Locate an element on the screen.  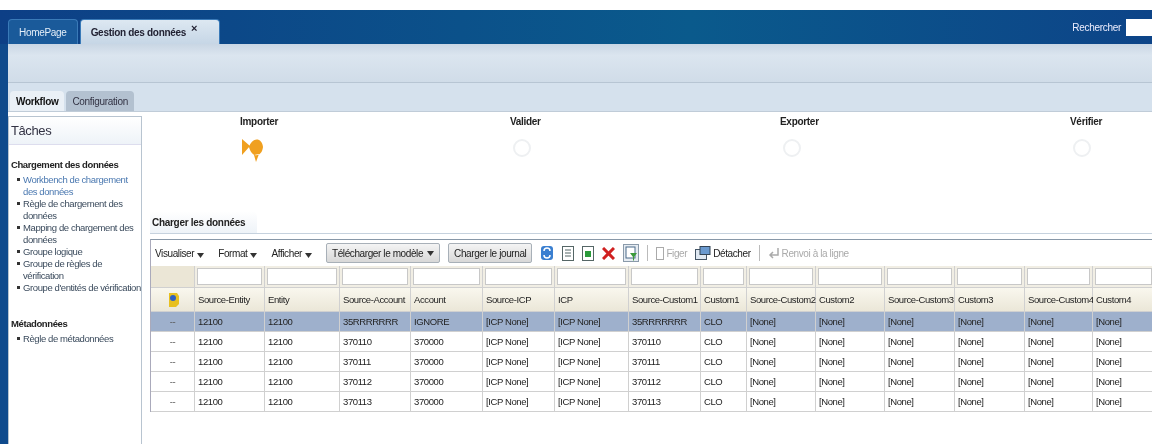
task-link: Mapping de chargement des données is located at coordinates (75, 234).